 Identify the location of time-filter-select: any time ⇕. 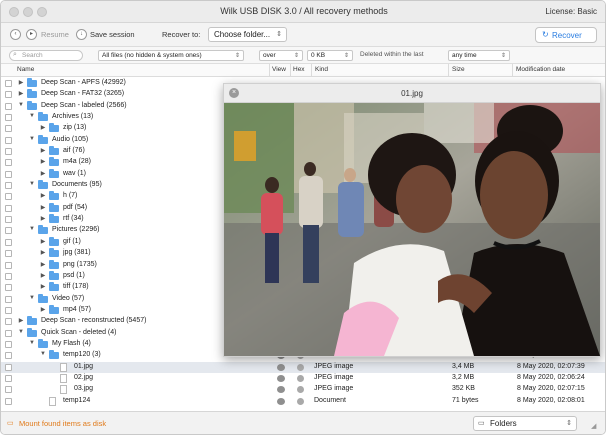
(479, 55).